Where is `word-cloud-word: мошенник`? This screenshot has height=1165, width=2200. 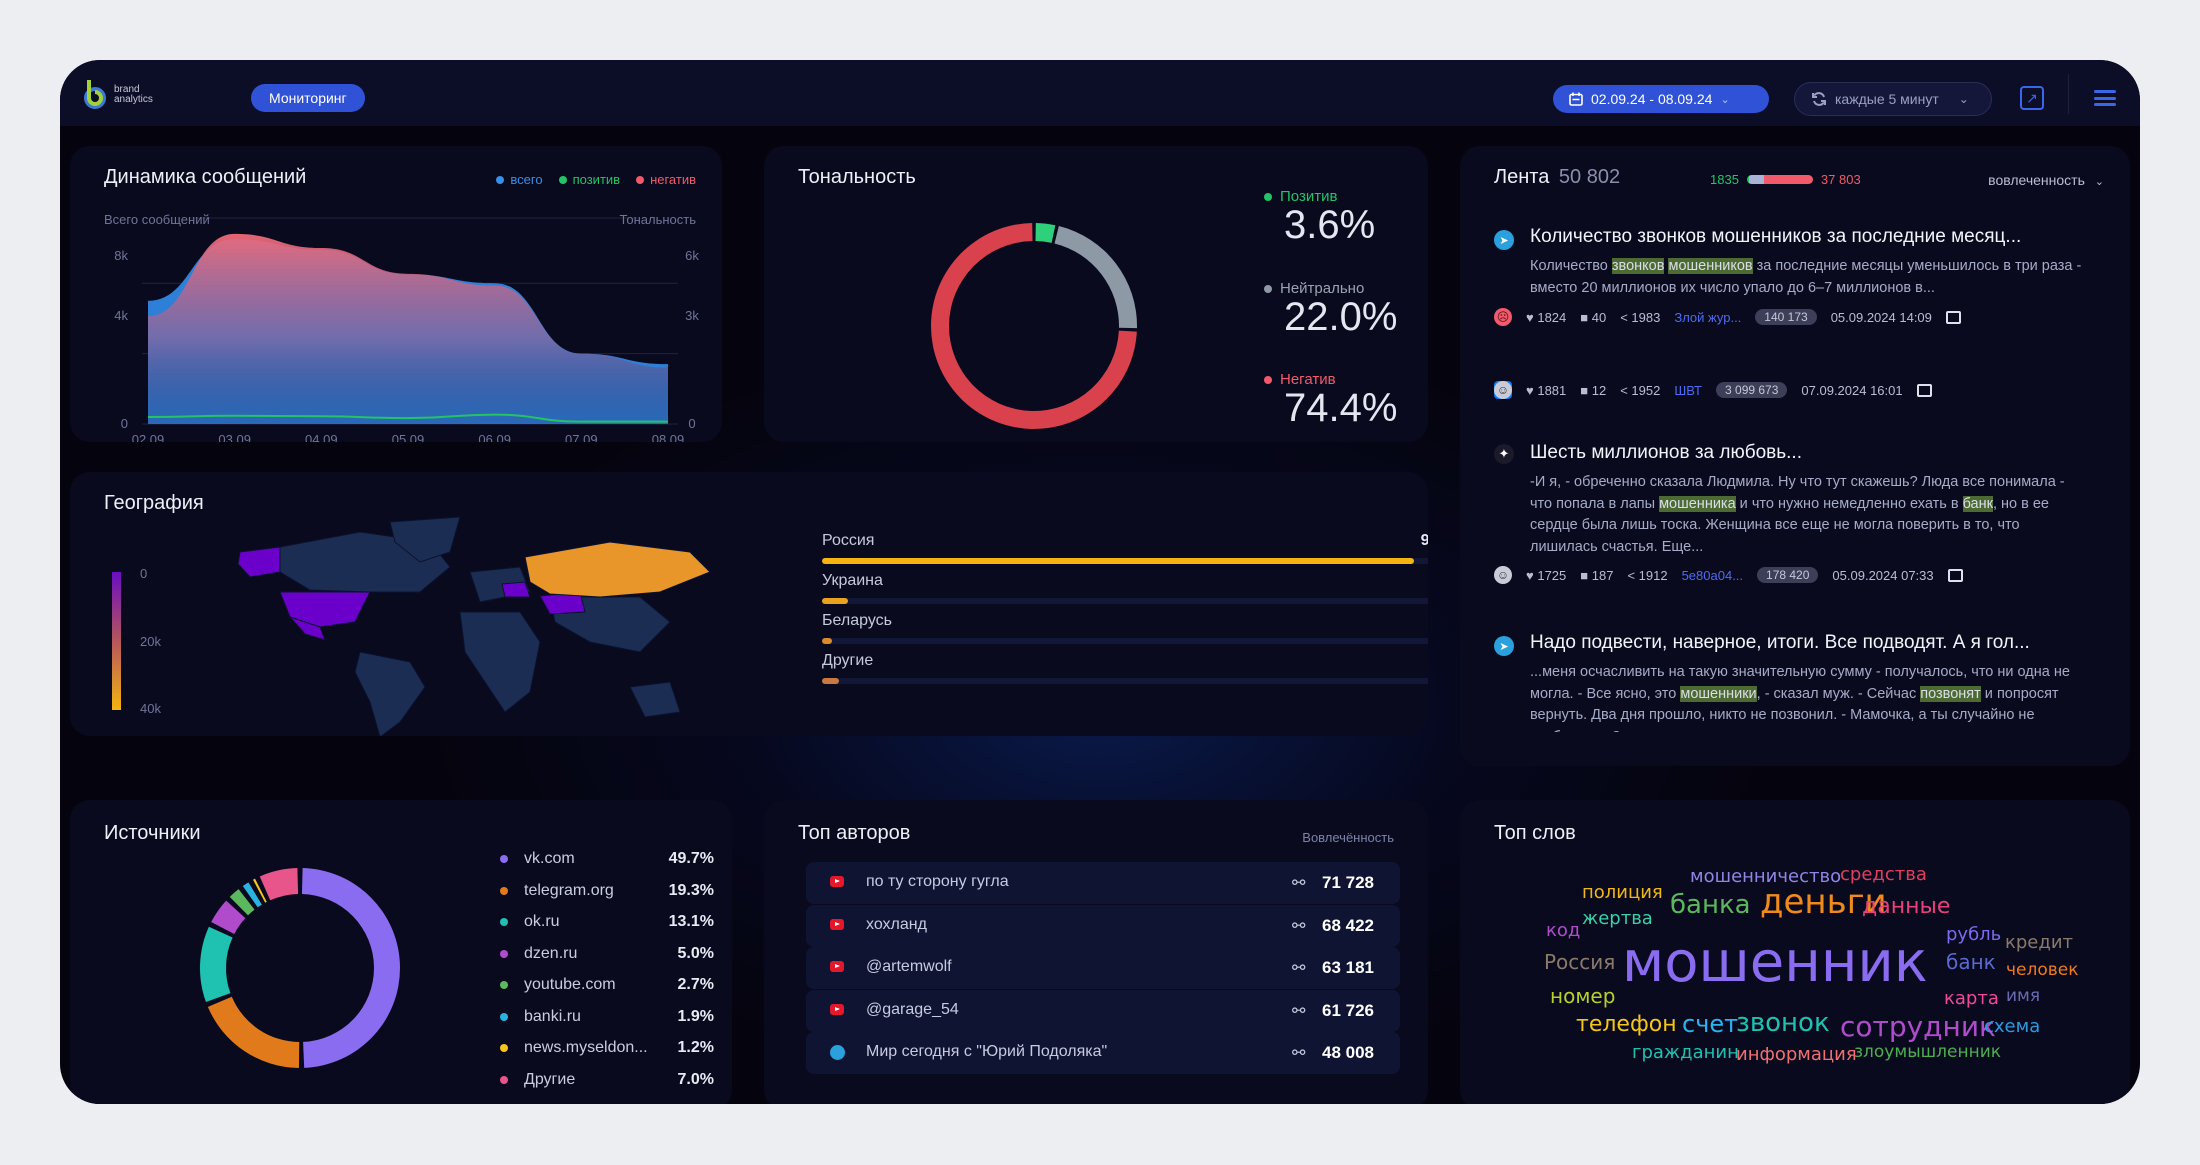
word-cloud-word: мошенник is located at coordinates (1775, 962).